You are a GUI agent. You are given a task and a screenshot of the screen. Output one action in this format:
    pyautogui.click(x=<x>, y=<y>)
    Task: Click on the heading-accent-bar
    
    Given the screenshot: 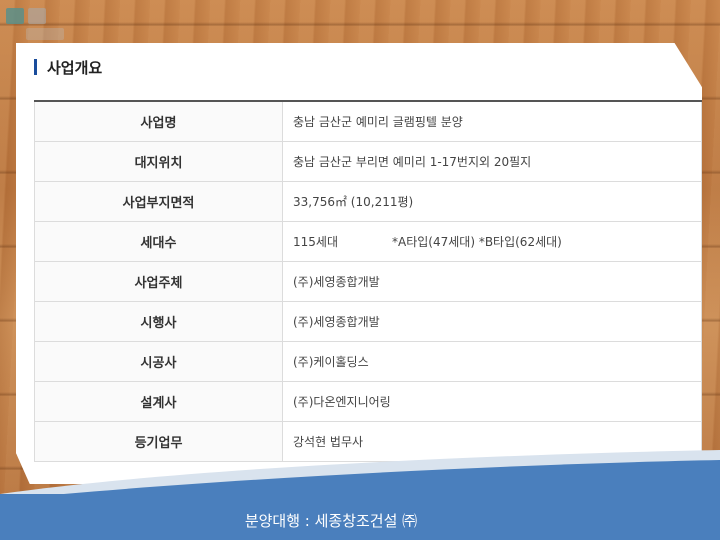 What is the action you would take?
    pyautogui.click(x=35, y=67)
    